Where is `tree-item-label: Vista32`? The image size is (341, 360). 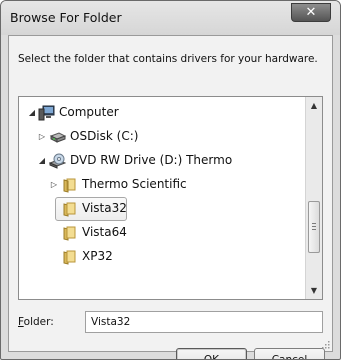
tree-item-label: Vista32 is located at coordinates (104, 208).